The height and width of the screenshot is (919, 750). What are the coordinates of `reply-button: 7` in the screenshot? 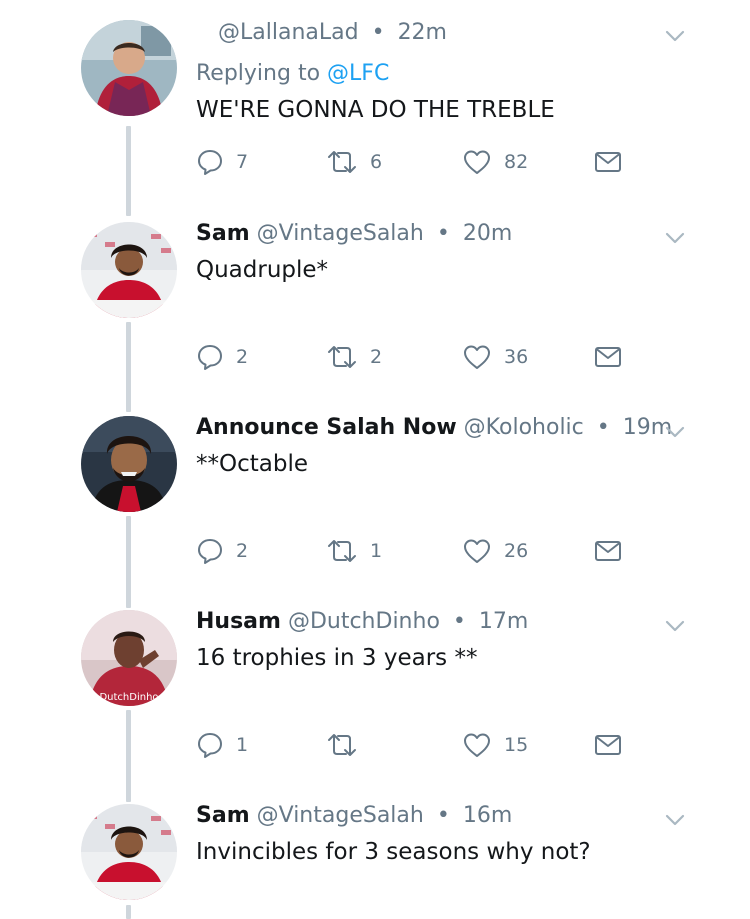 It's located at (222, 162).